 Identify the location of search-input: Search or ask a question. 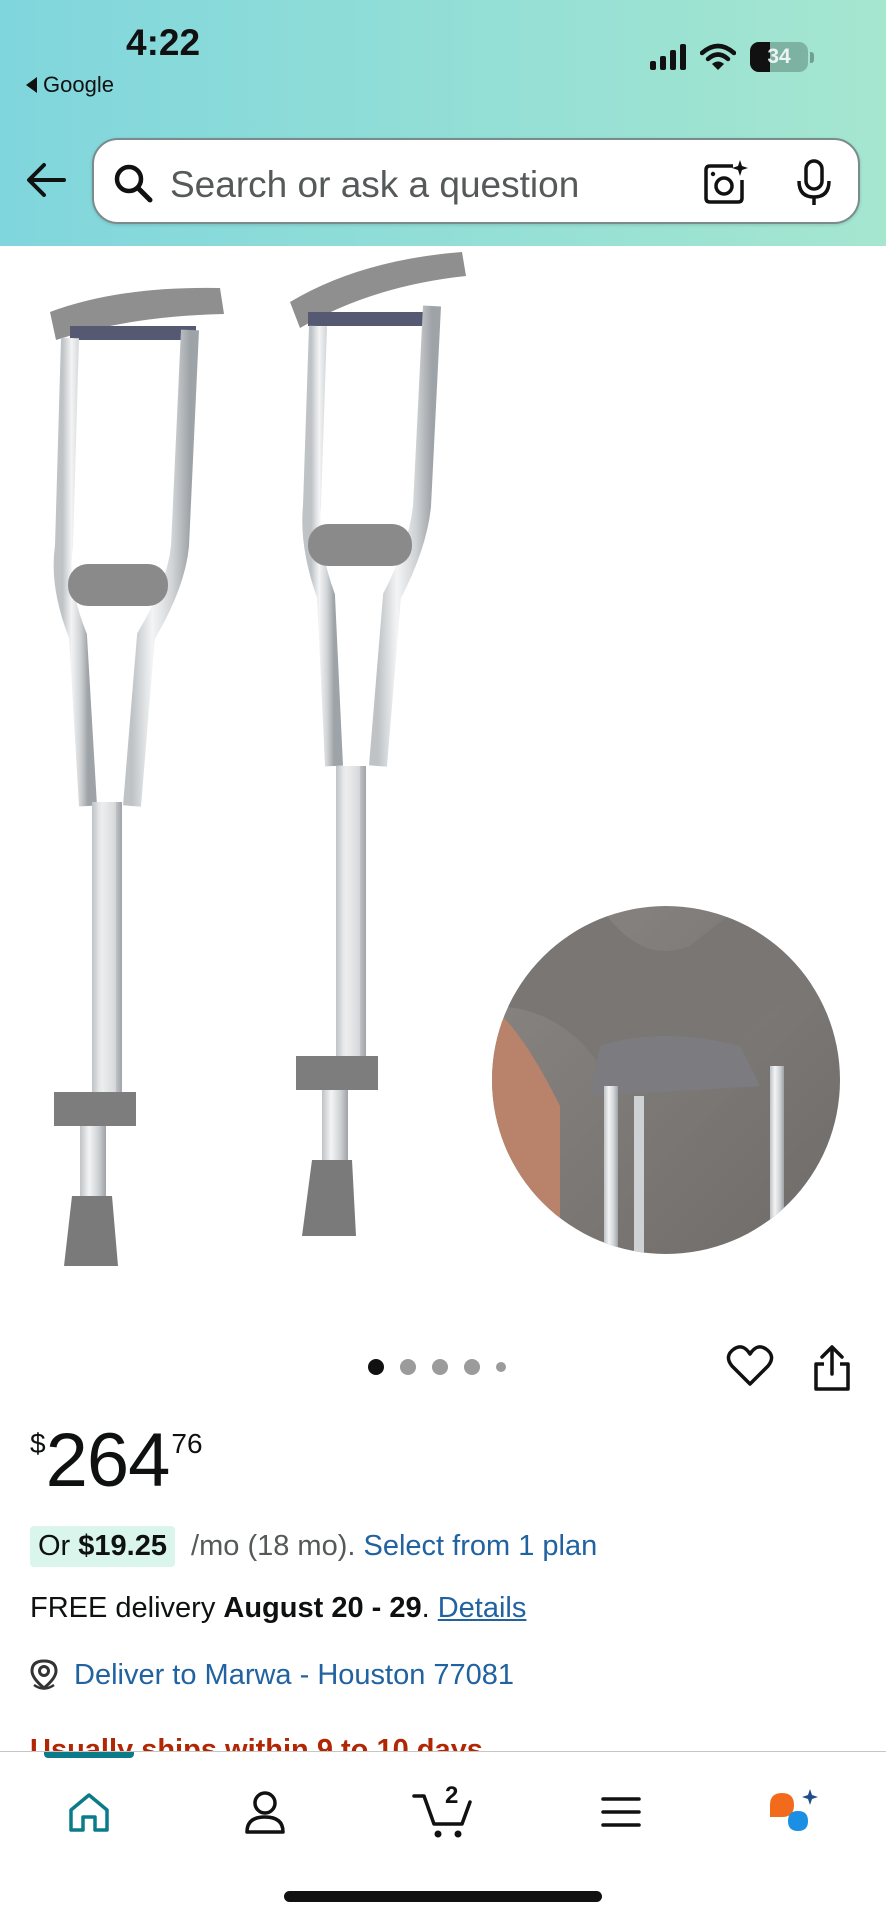
(476, 181).